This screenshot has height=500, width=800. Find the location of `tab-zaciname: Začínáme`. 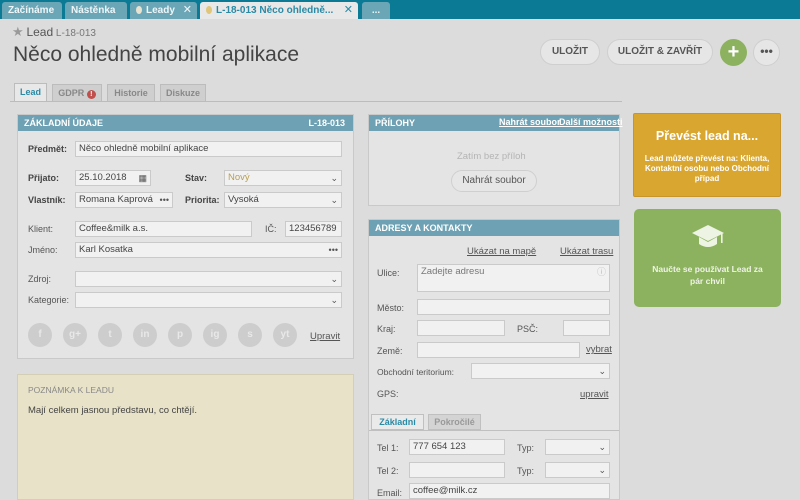

tab-zaciname: Začínáme is located at coordinates (32, 10).